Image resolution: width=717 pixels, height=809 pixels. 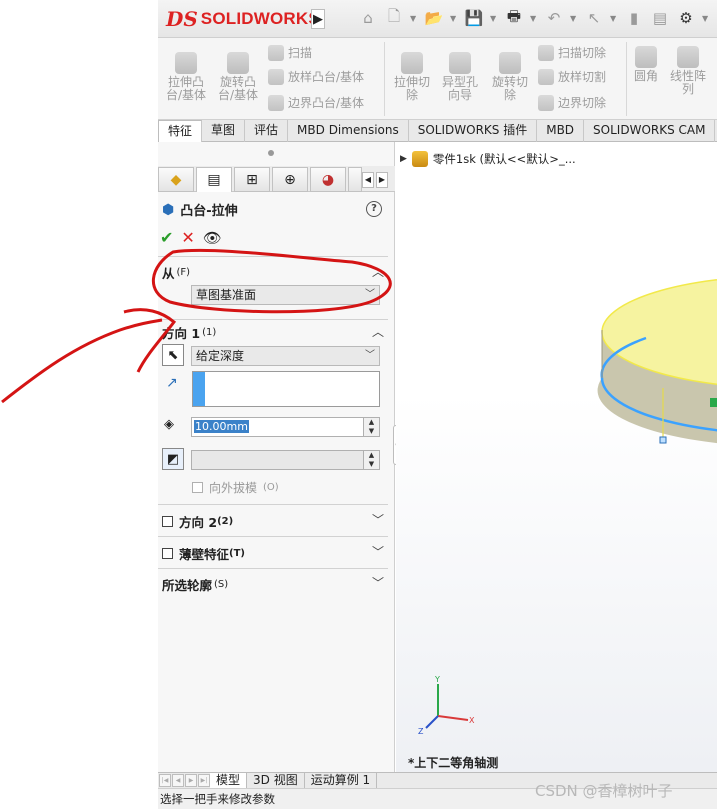 What do you see at coordinates (167, 521) in the screenshot?
I see `checkbox-box` at bounding box center [167, 521].